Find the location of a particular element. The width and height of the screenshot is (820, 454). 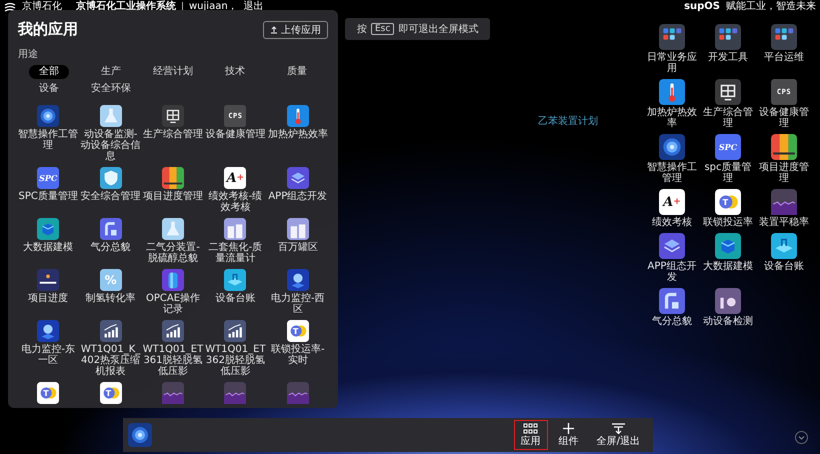

shortcut-caption: spc质量管理 is located at coordinates (728, 173).